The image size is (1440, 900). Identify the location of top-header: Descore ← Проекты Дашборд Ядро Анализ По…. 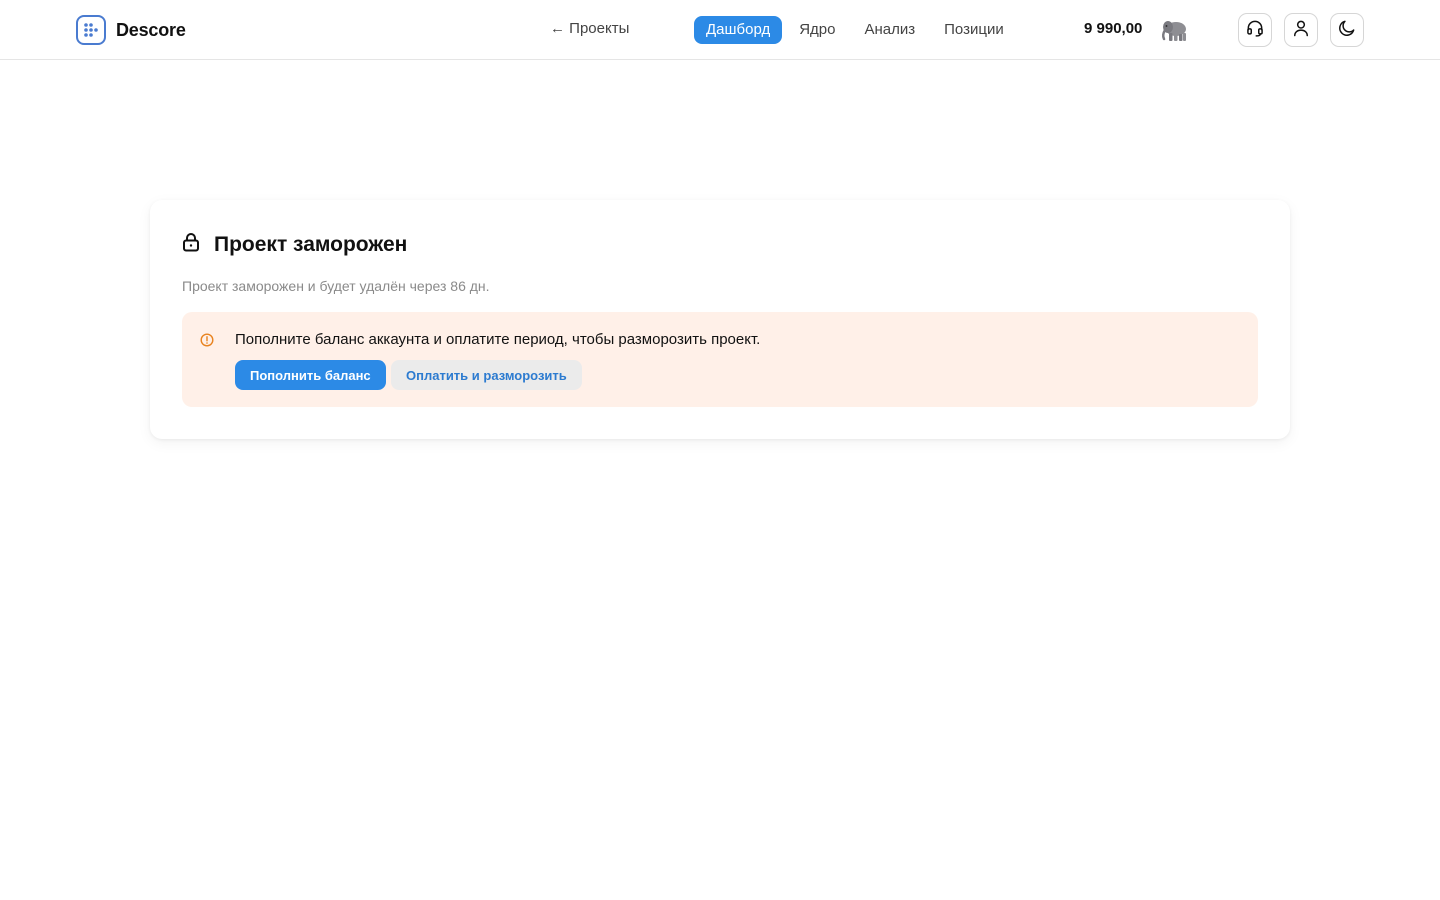
(720, 30).